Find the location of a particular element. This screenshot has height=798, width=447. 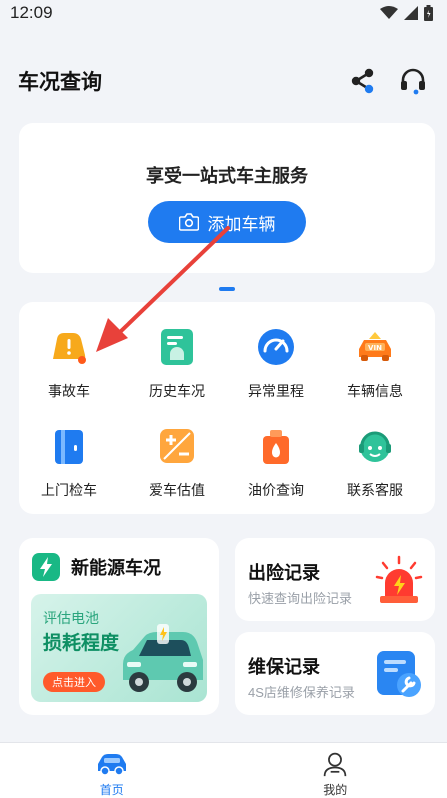

service-door-inspection: 上门检车 is located at coordinates (69, 466).